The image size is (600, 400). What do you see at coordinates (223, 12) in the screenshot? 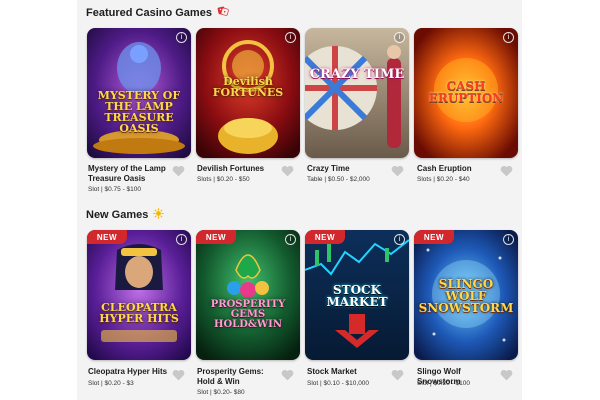
I see `dice-icon` at bounding box center [223, 12].